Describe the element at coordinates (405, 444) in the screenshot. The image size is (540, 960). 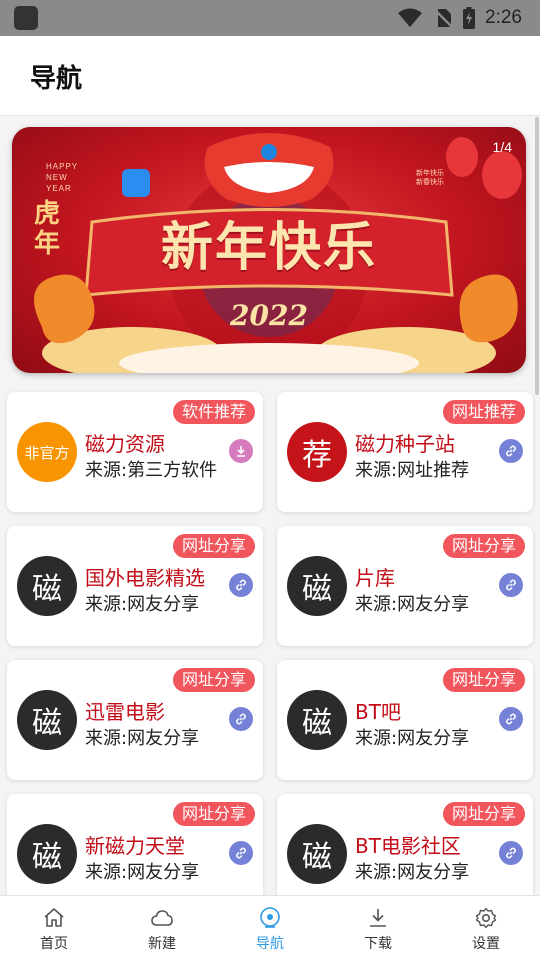
I see `card-title: 磁力种子站` at that location.